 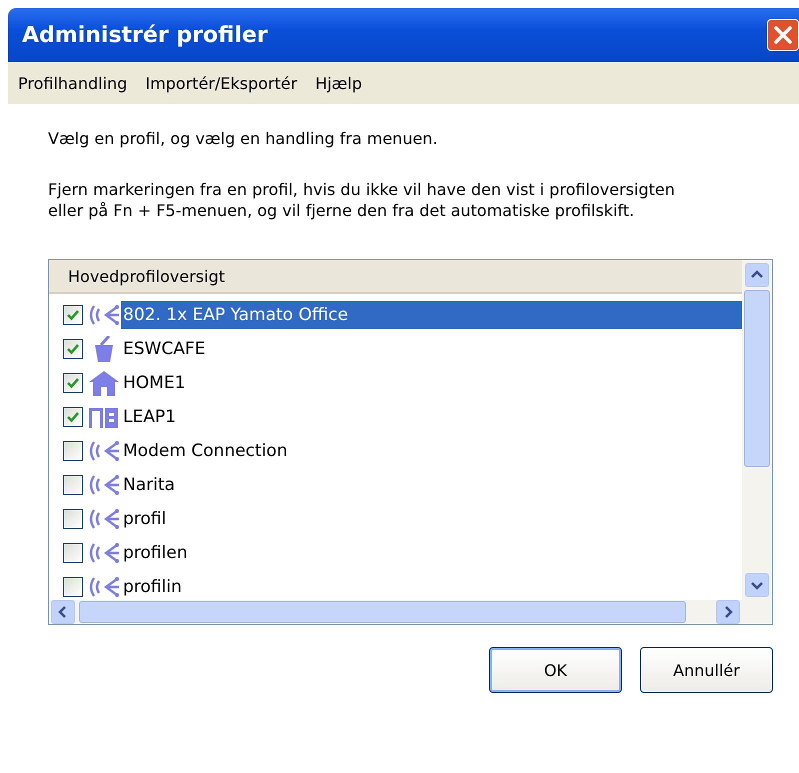 I want to click on cancel-button: Annullér, so click(x=706, y=670).